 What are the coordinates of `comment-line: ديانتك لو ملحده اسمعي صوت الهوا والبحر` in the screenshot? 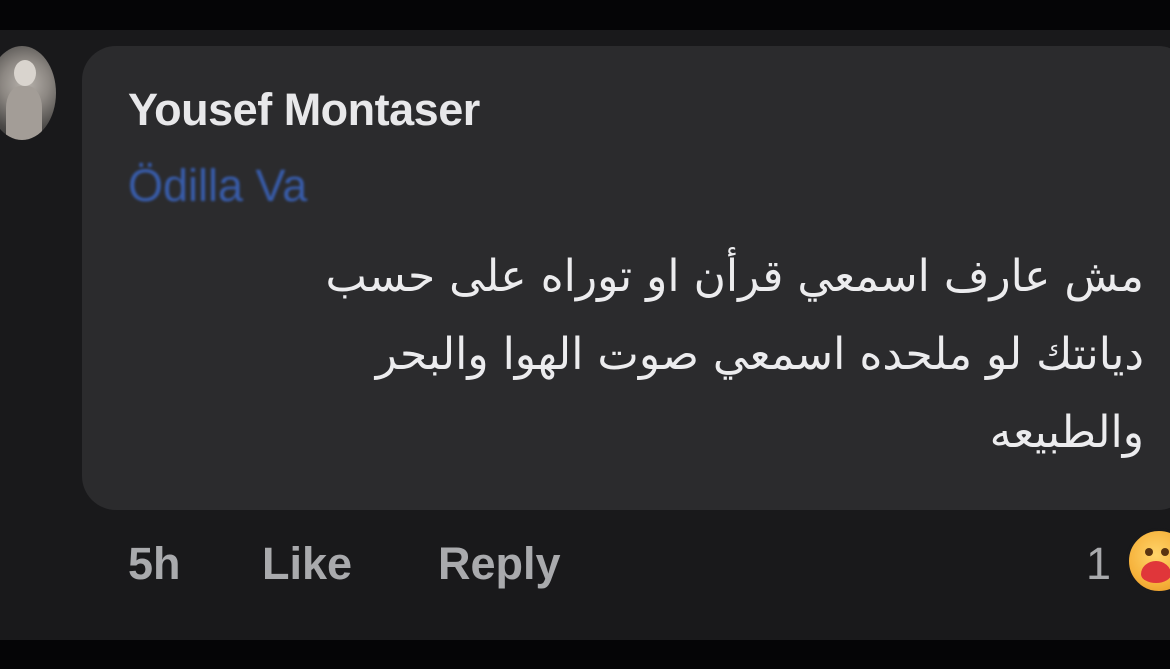 It's located at (759, 354).